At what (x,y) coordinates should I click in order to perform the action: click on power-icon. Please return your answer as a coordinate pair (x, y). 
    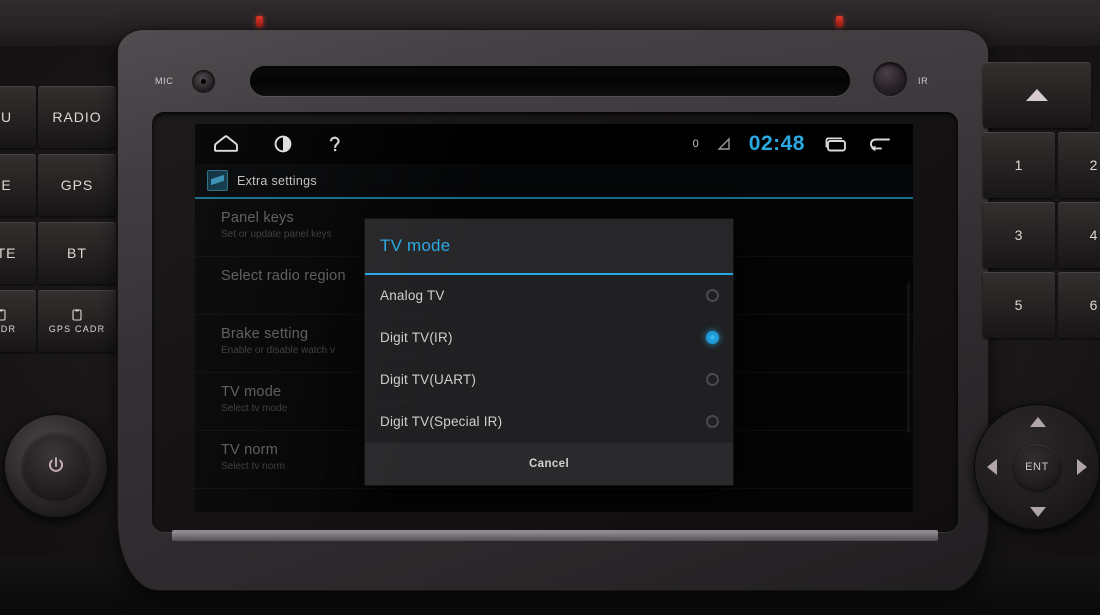
    Looking at the image, I should click on (56, 464).